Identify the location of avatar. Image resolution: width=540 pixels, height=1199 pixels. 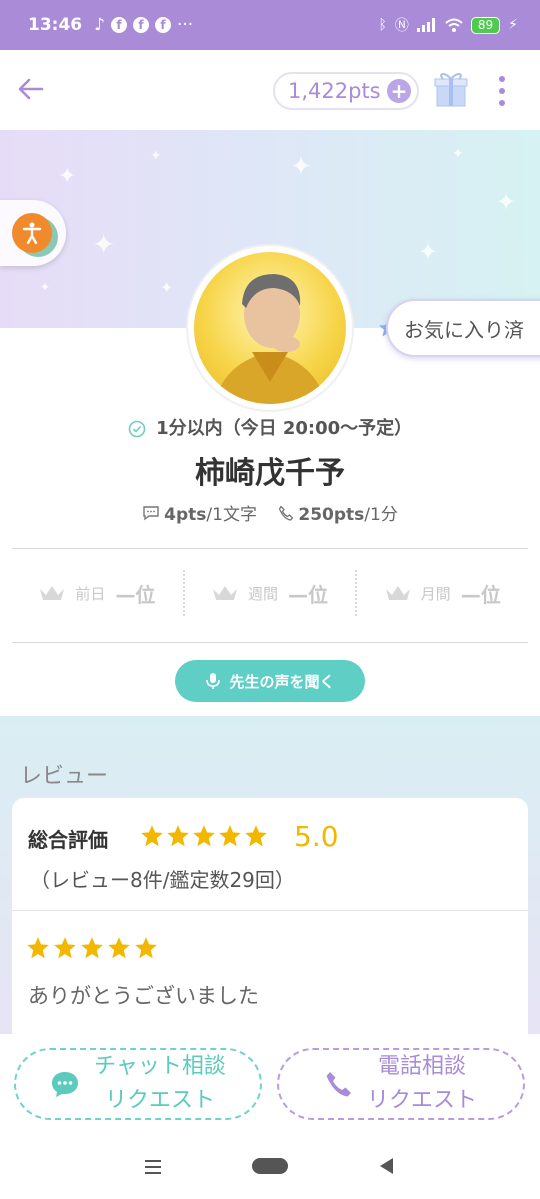
(270, 328).